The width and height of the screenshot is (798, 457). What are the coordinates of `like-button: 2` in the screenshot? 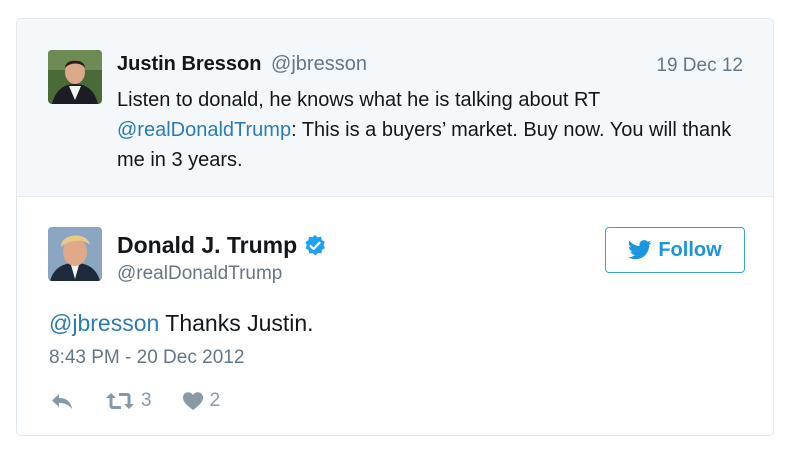 It's located at (201, 401).